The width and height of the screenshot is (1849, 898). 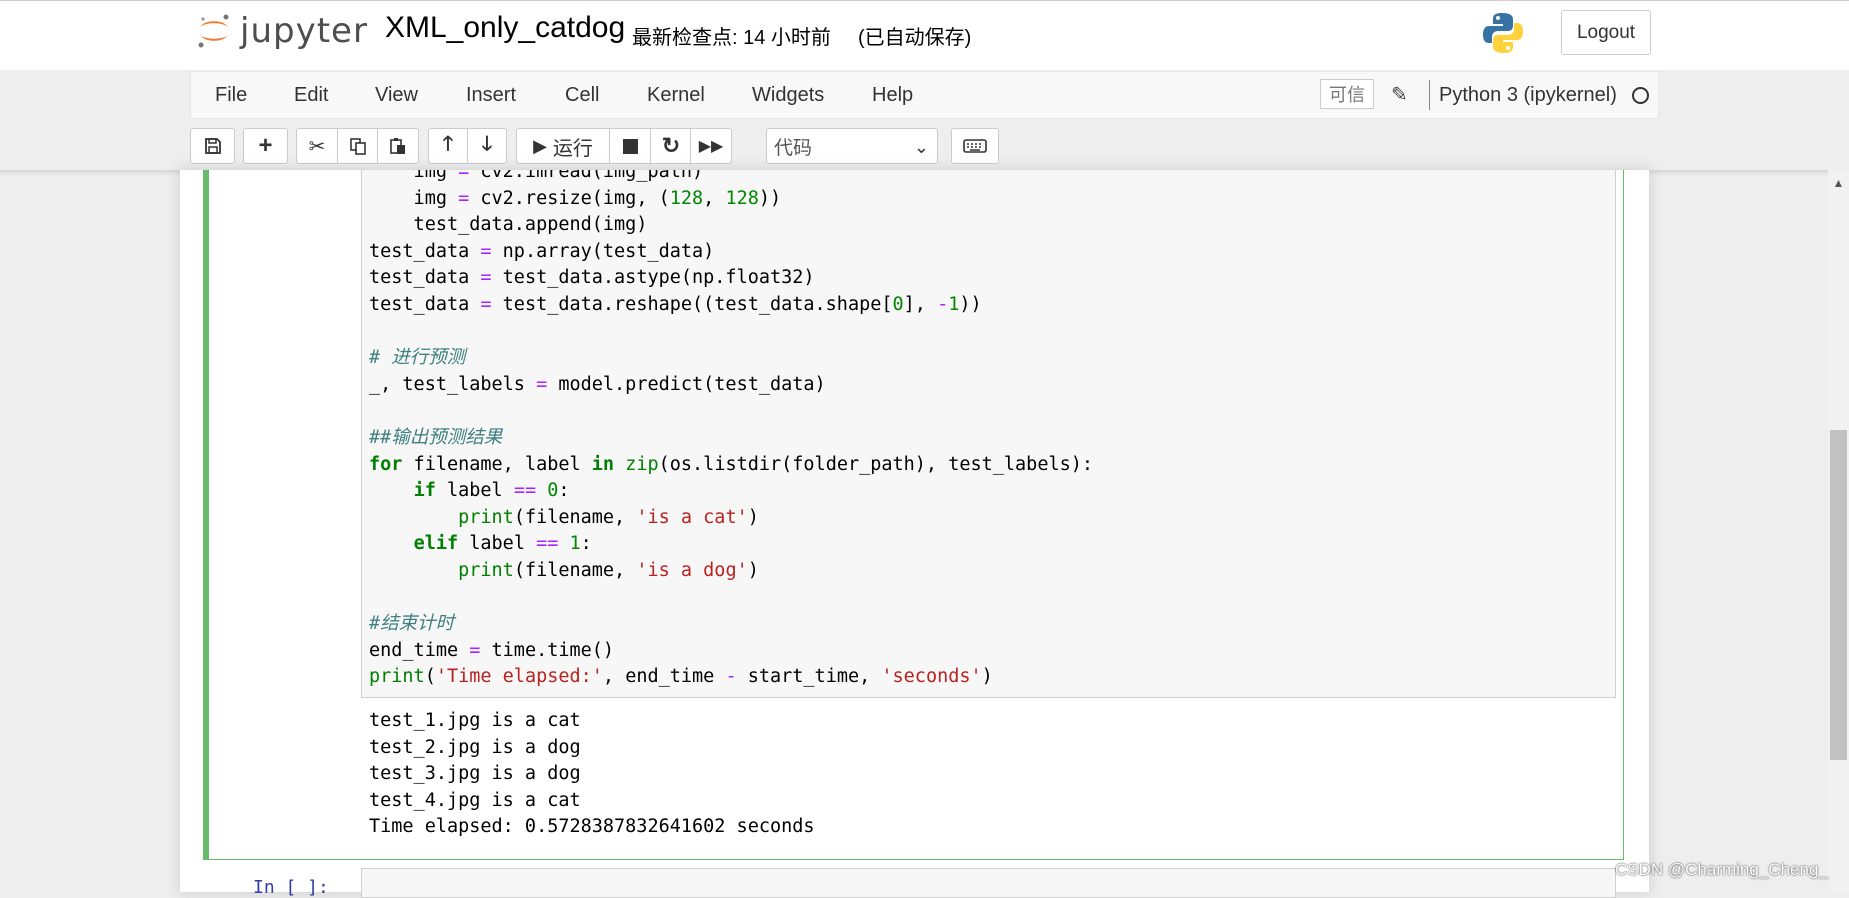 I want to click on next-cell-prompt: In [ ]:, so click(x=291, y=887).